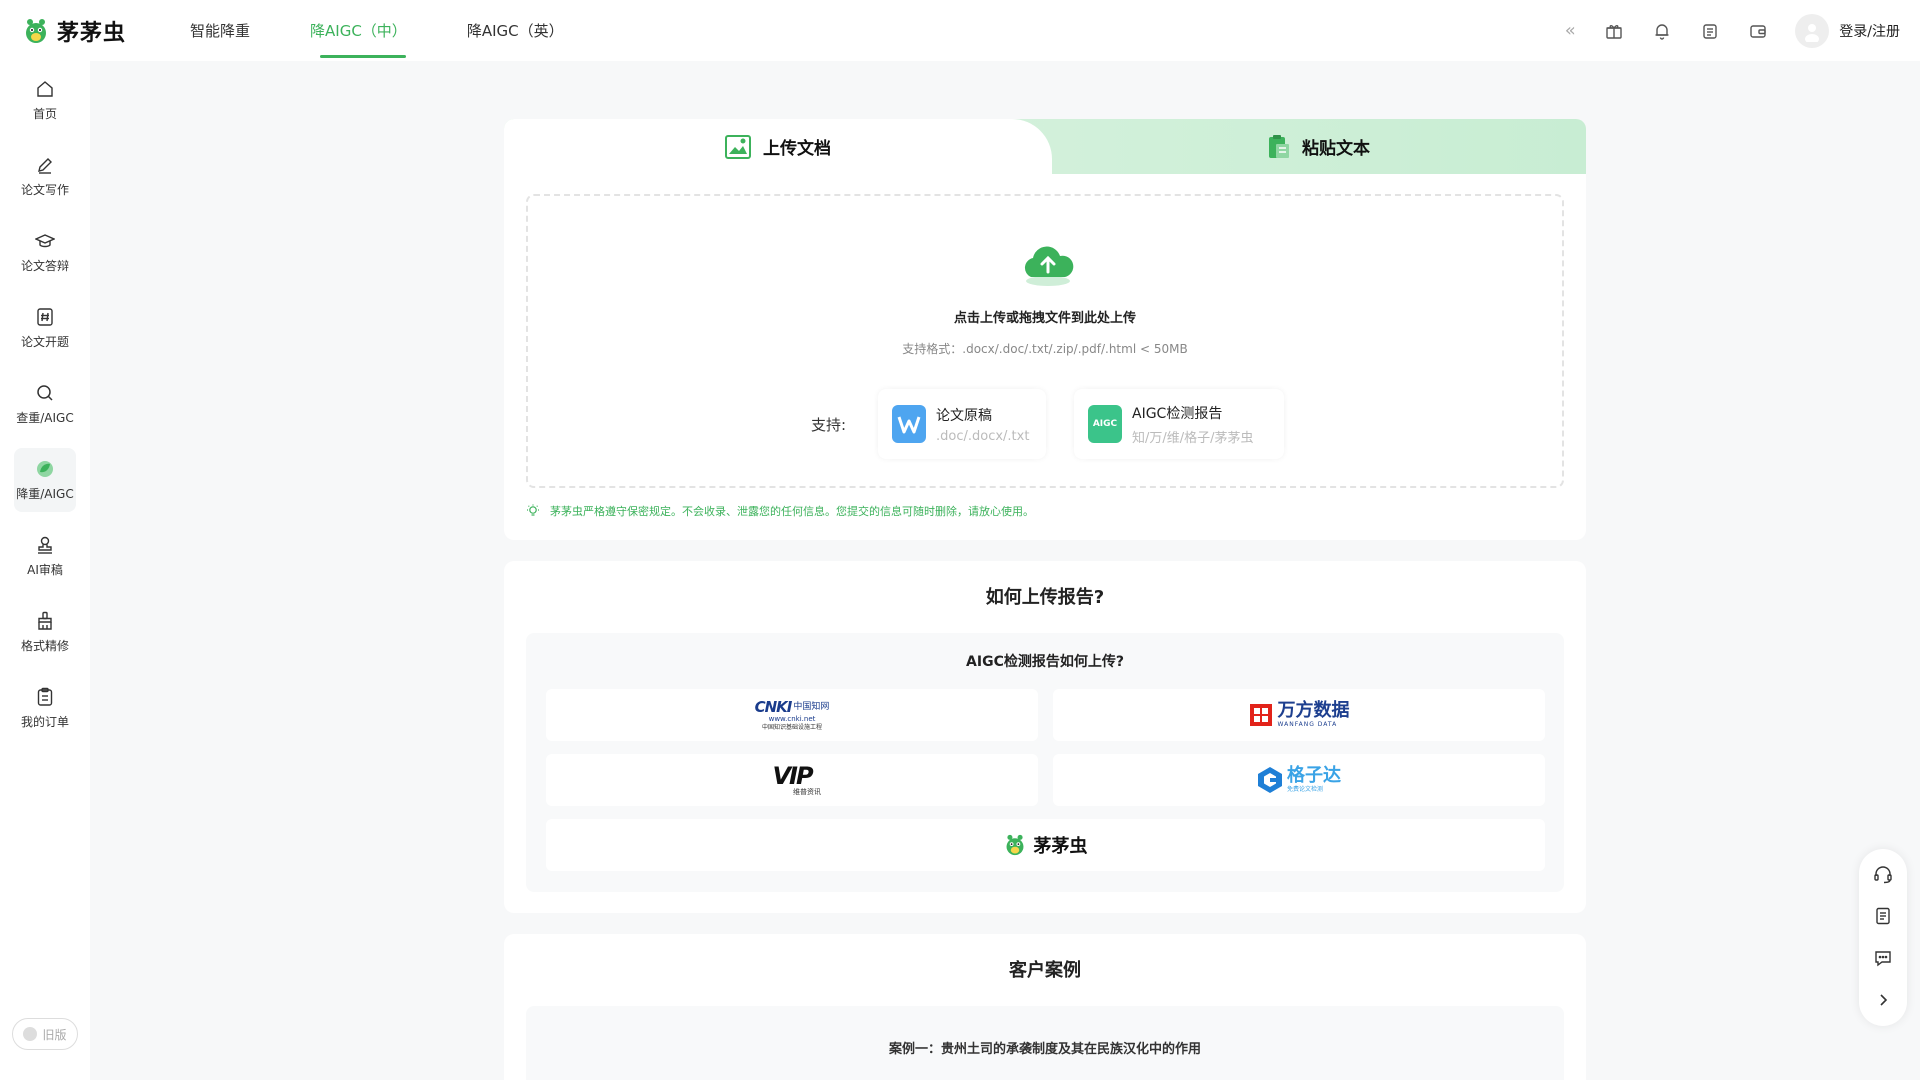 Image resolution: width=1920 pixels, height=1080 pixels. I want to click on vip-logo: VIP 维普资讯, so click(792, 780).